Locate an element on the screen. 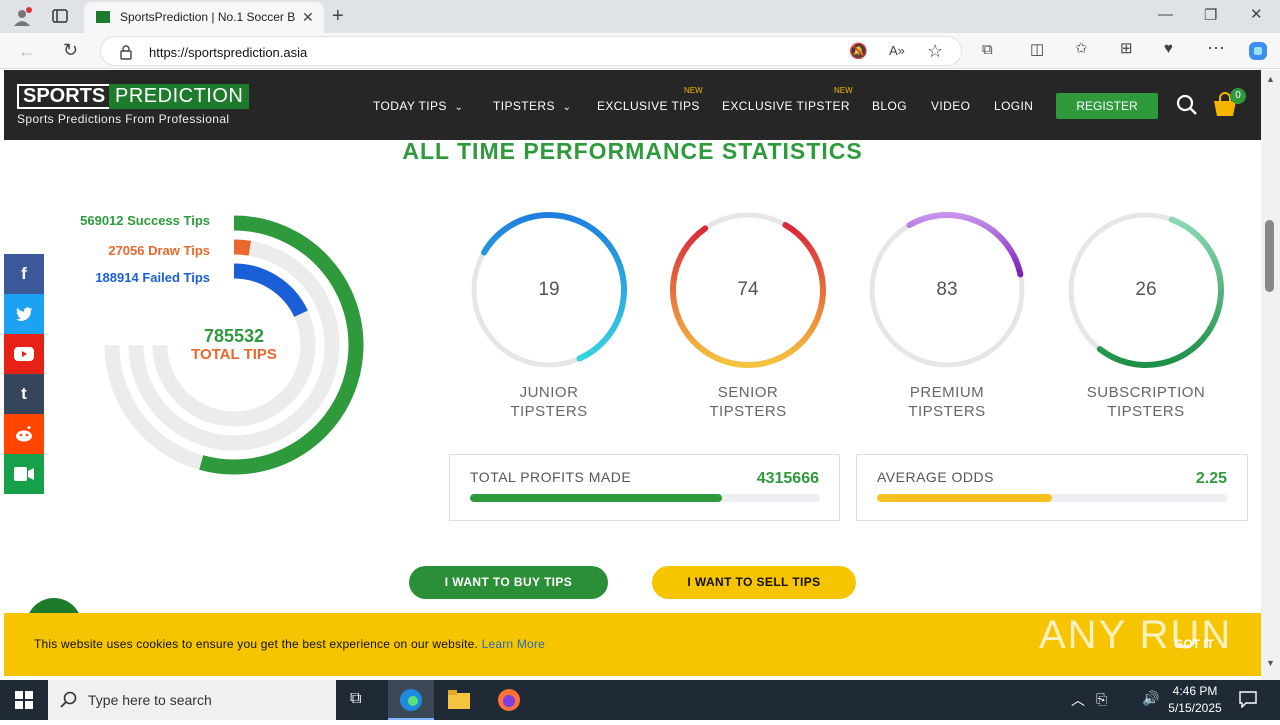 Image resolution: width=1280 pixels, height=725 pixels. taskbar-search-placeholder: Type here to search is located at coordinates (150, 700).